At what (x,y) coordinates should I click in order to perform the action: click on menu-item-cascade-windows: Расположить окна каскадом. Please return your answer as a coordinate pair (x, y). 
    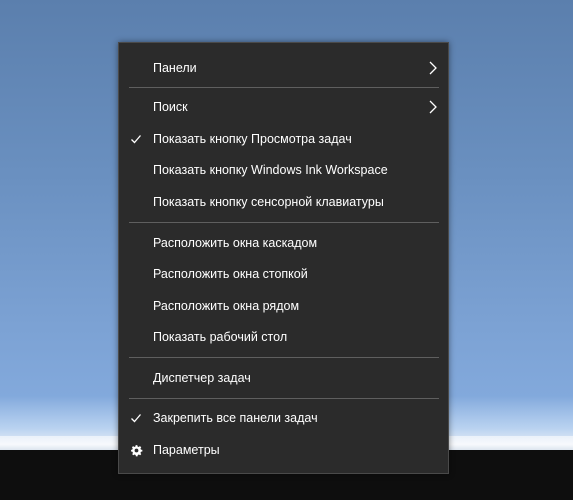
    Looking at the image, I should click on (283, 243).